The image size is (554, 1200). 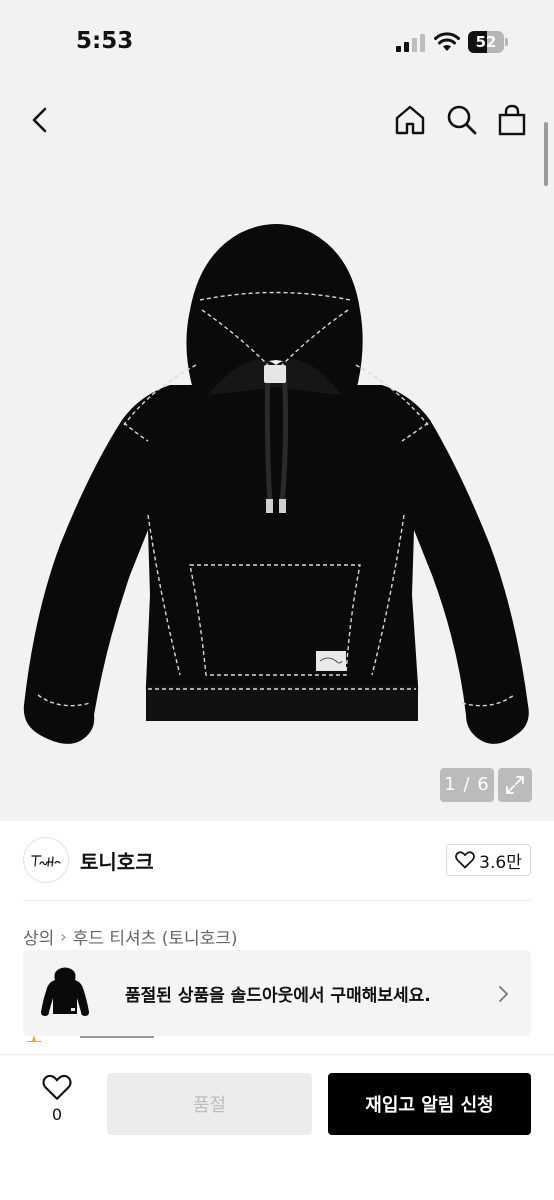 I want to click on brand-like-count: 3.6만, so click(x=500, y=862).